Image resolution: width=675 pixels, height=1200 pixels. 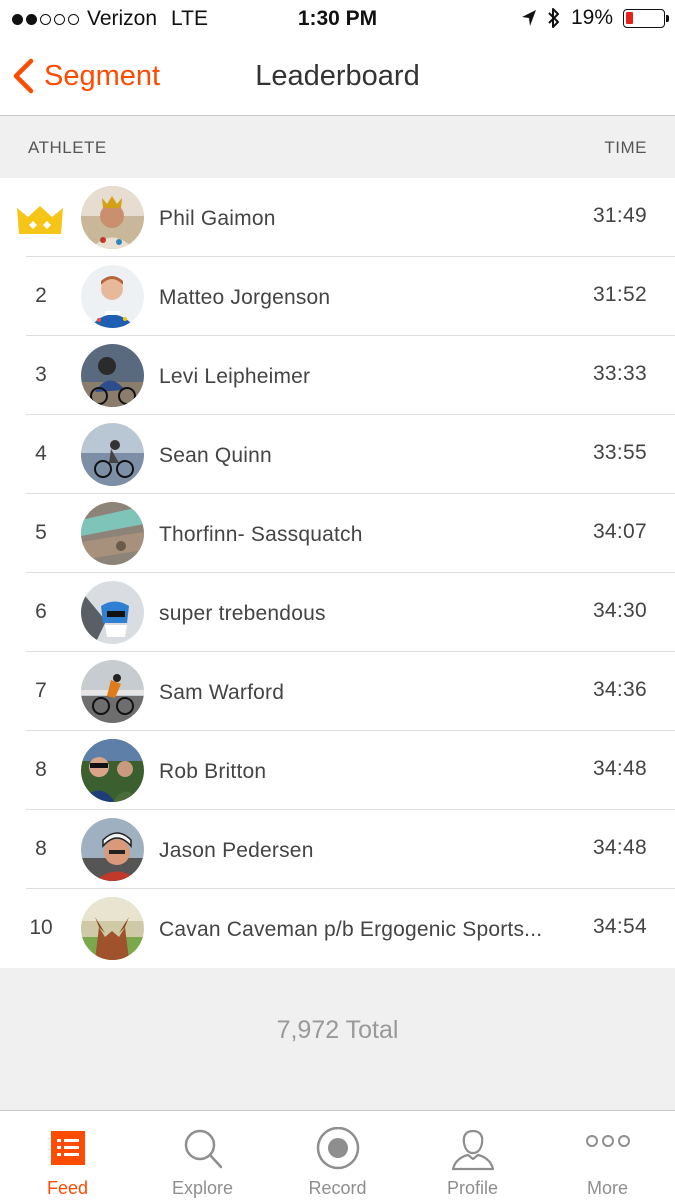 I want to click on tab-record: Record, so click(x=337, y=1155).